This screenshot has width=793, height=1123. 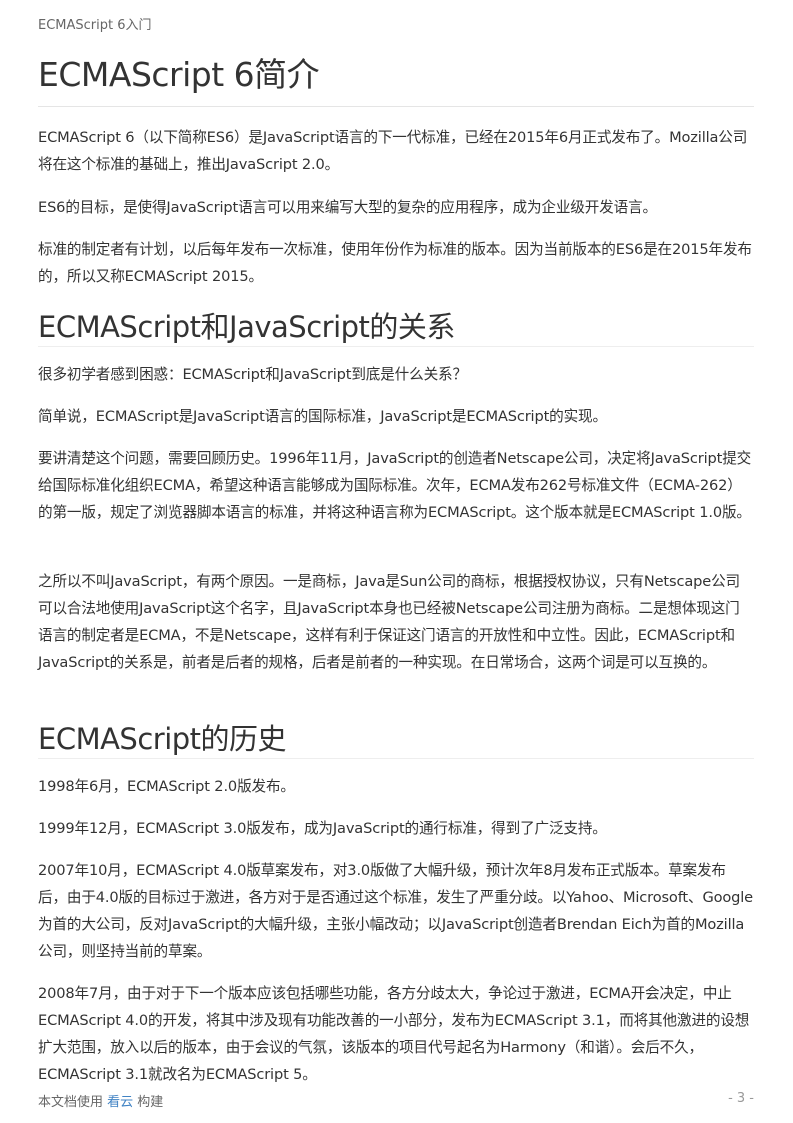 I want to click on footer-link: 看云, so click(x=120, y=1102).